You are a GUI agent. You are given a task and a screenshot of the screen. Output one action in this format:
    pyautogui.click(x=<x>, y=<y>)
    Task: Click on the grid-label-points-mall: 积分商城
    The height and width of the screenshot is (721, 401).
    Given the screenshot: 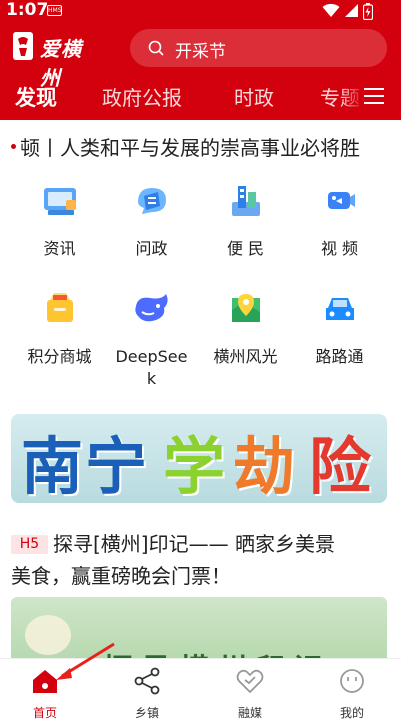 What is the action you would take?
    pyautogui.click(x=59, y=356)
    